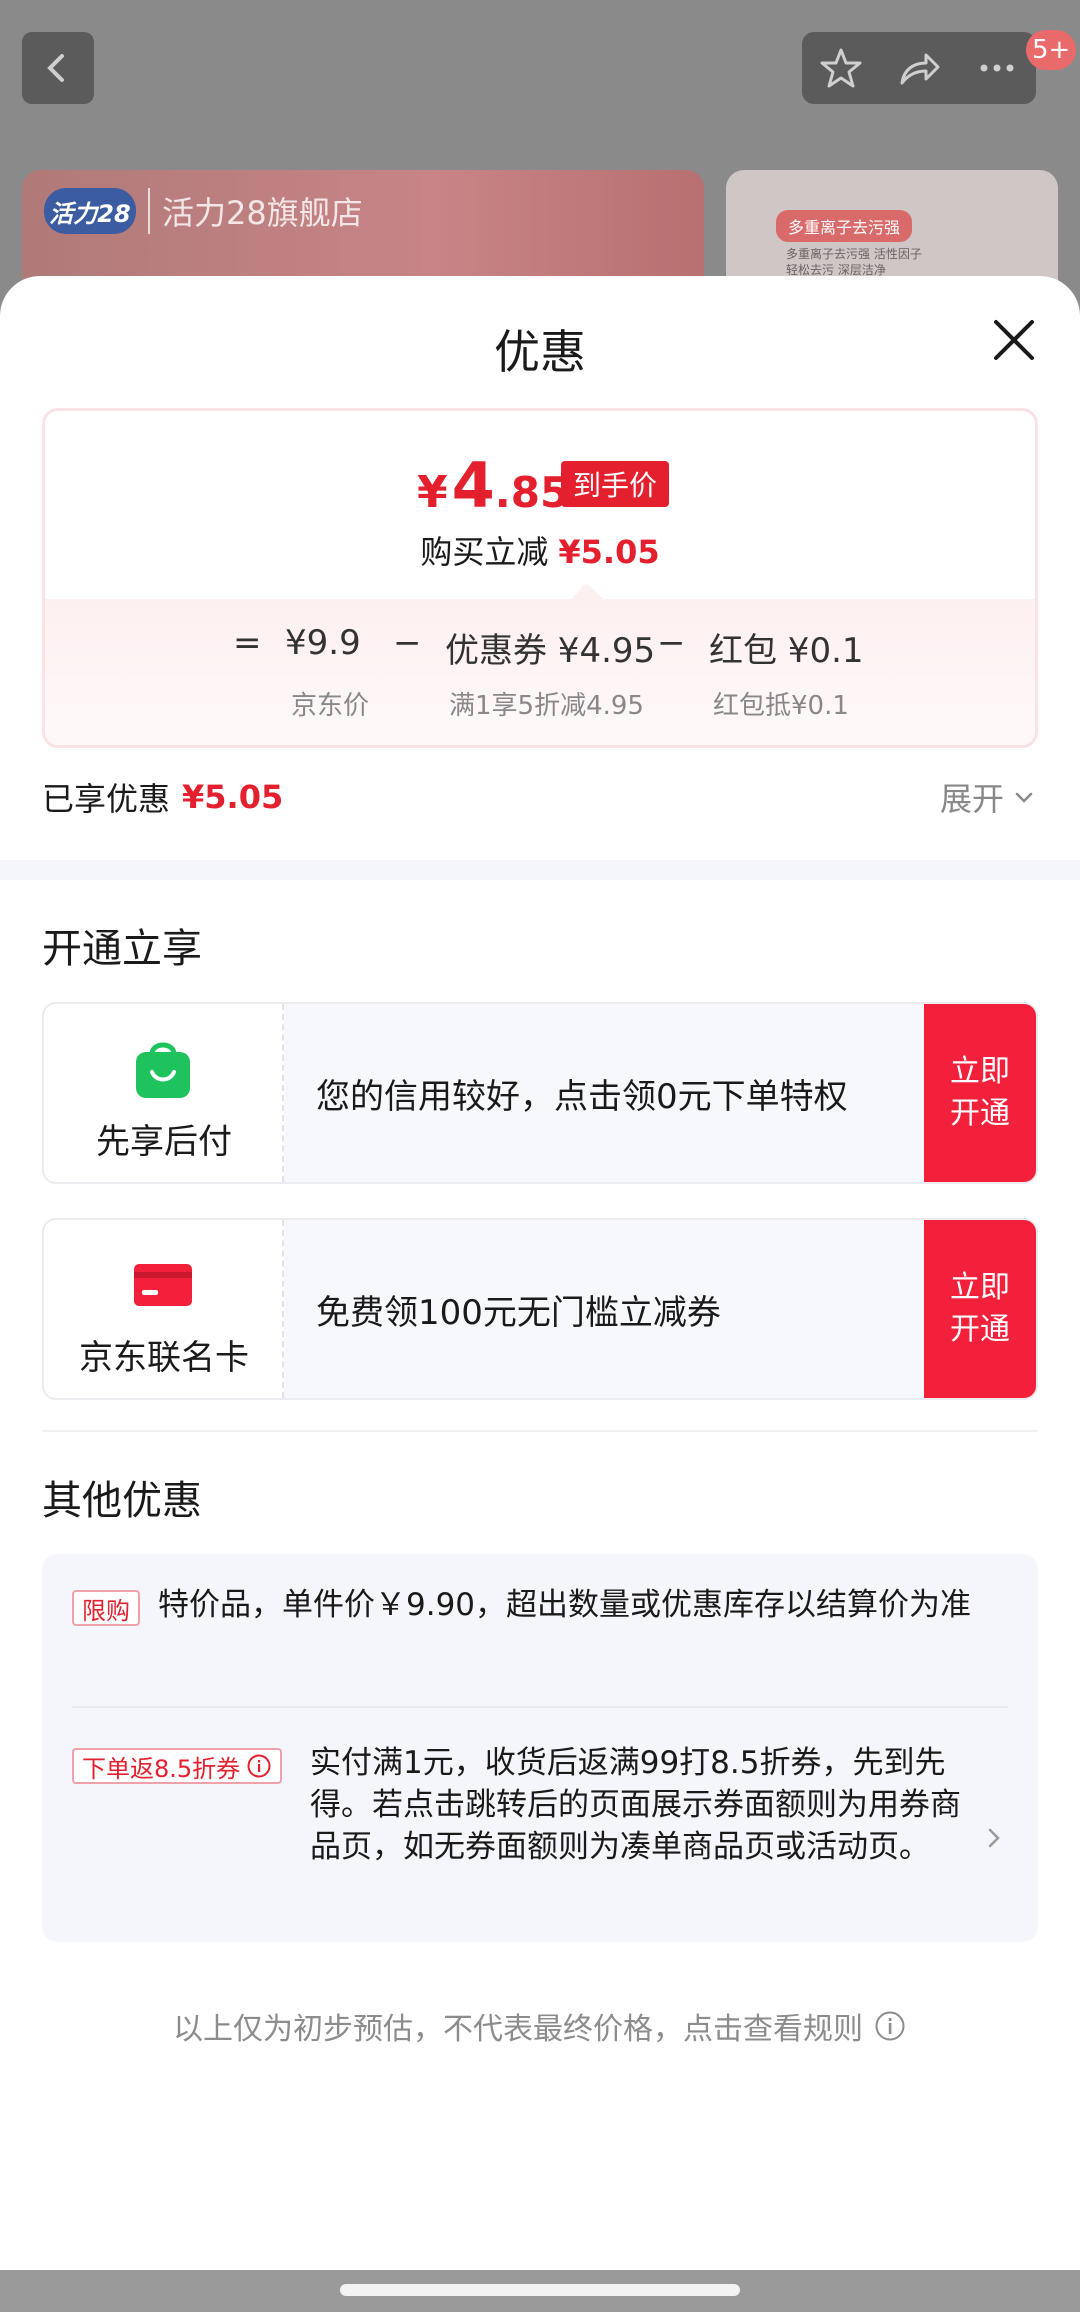 This screenshot has height=2312, width=1080. Describe the element at coordinates (163, 1285) in the screenshot. I see `credit-card-icon` at that location.